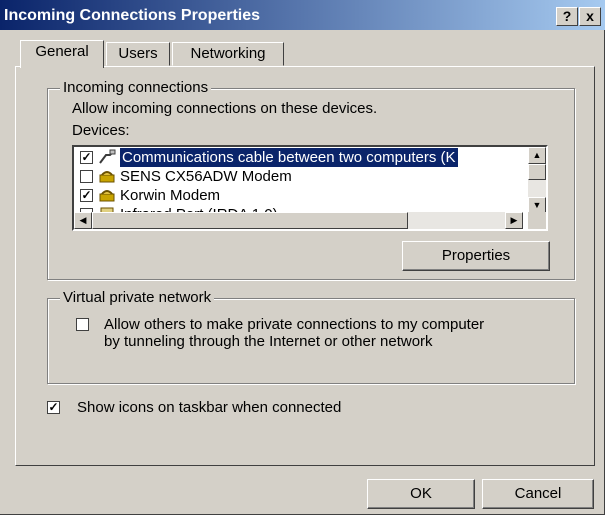 The width and height of the screenshot is (605, 515). Describe the element at coordinates (421, 494) in the screenshot. I see `ok-button: OK` at that location.